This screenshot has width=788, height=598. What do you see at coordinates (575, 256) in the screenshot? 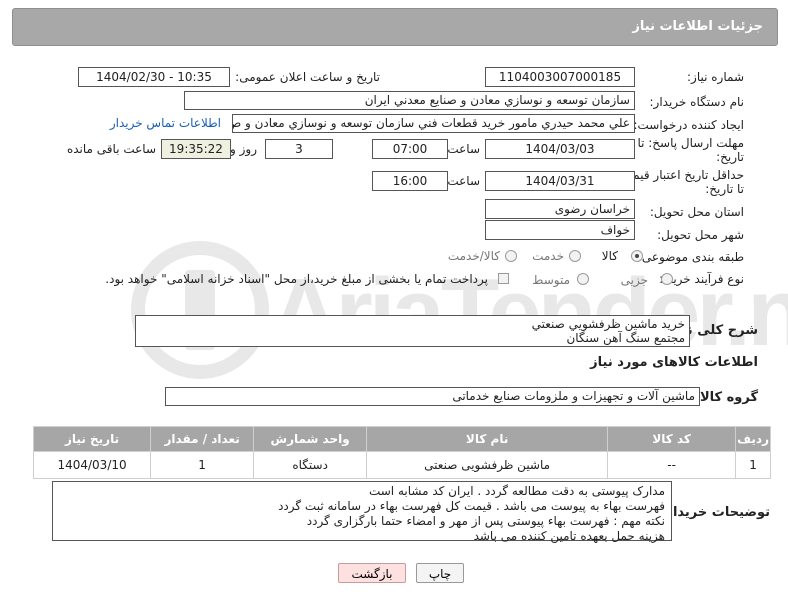
I see `category-radio-service` at bounding box center [575, 256].